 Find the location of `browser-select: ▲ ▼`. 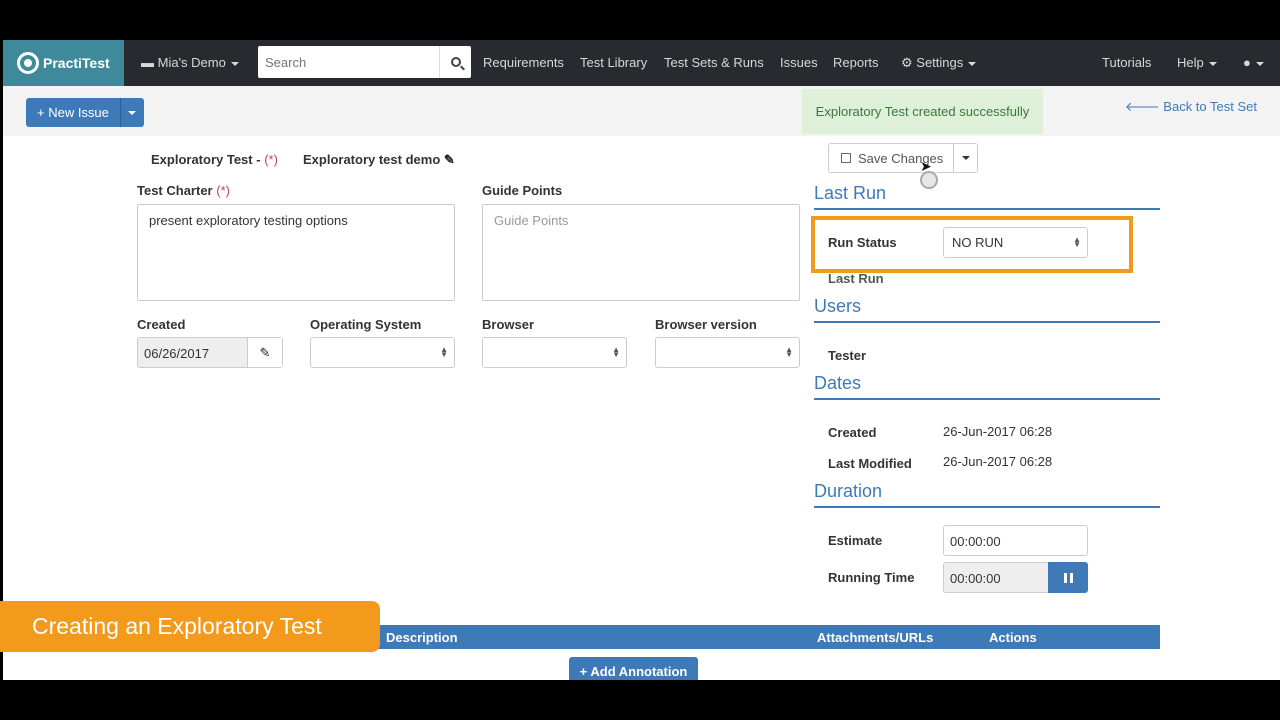

browser-select: ▲ ▼ is located at coordinates (554, 352).